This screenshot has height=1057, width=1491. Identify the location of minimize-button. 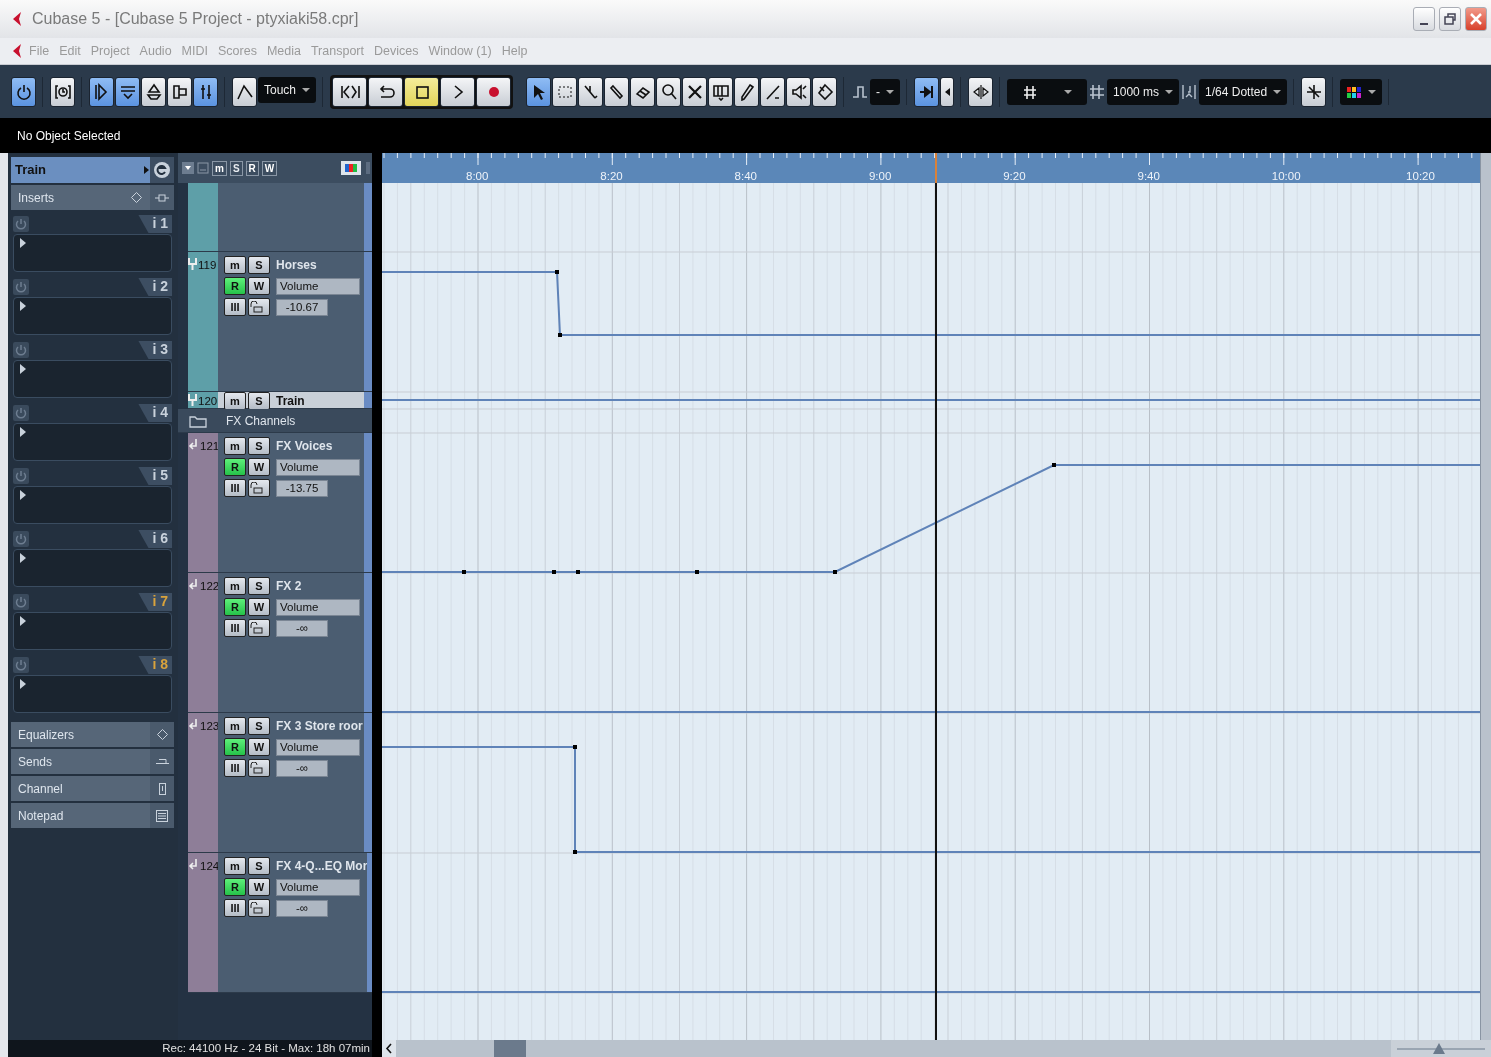
(1424, 19).